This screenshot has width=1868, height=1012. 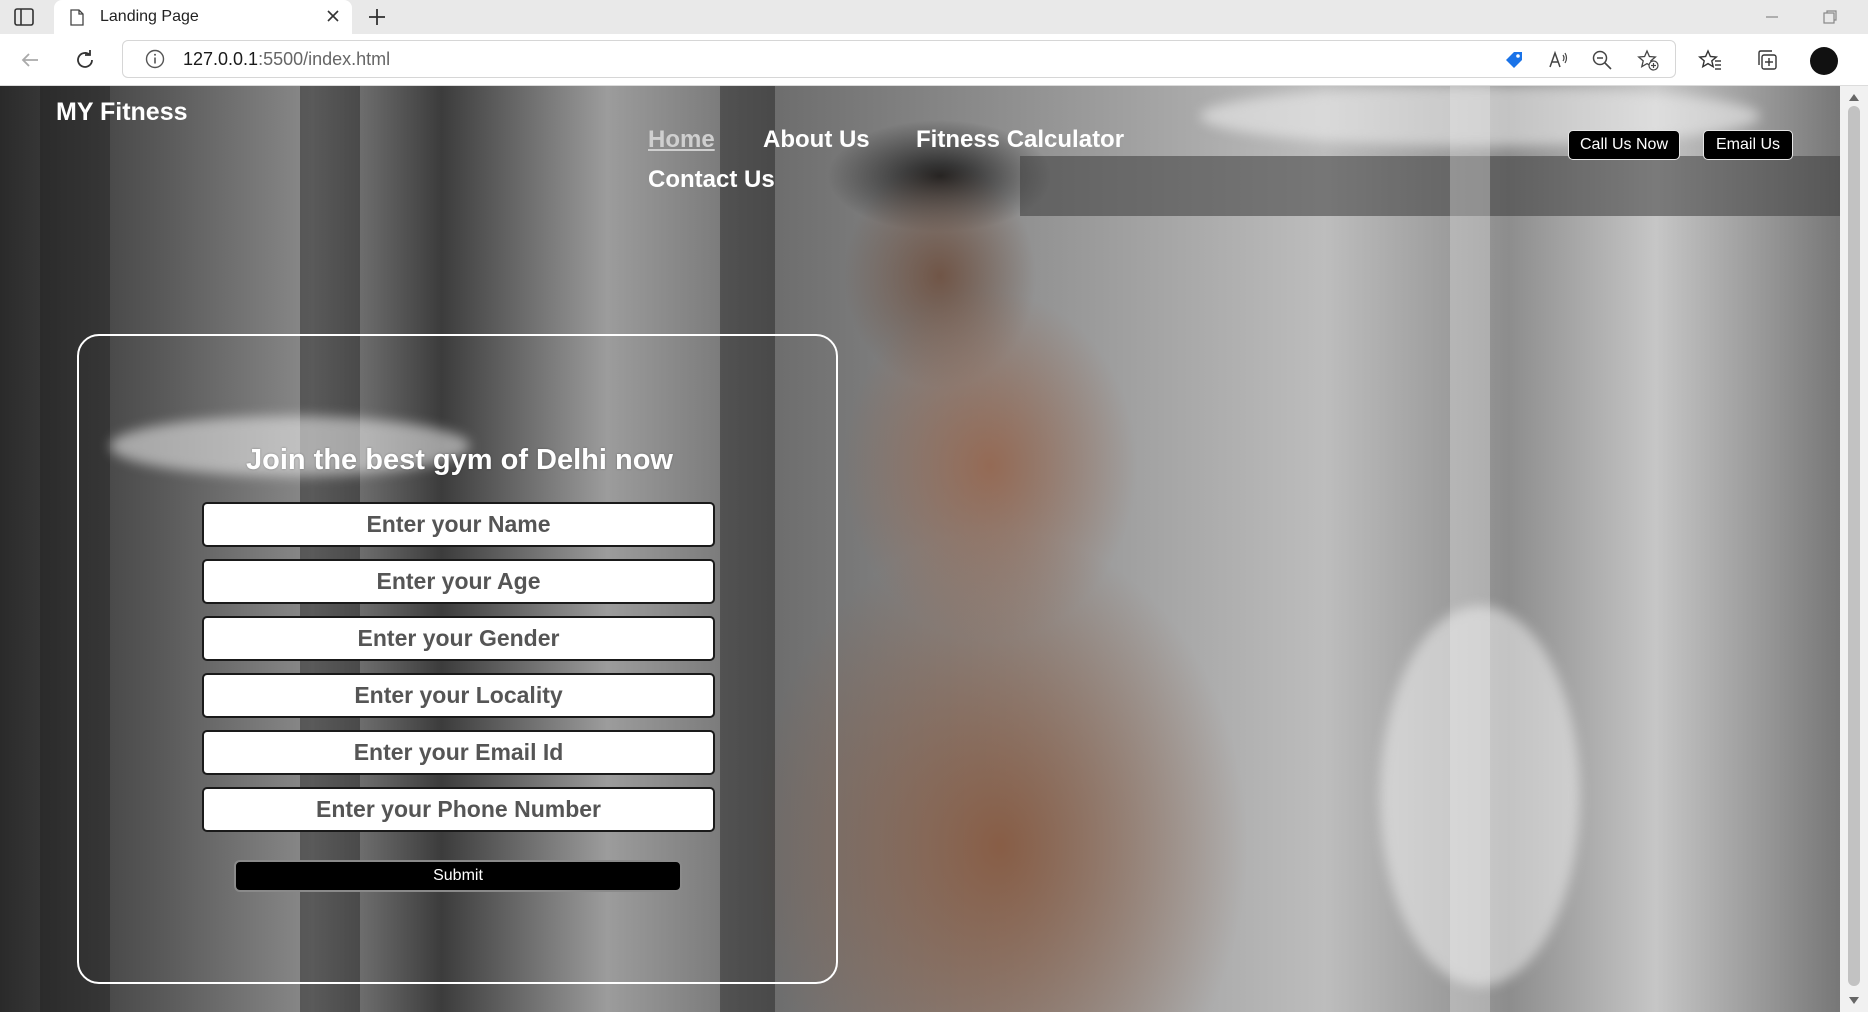 What do you see at coordinates (1480, 796) in the screenshot?
I see `background-light` at bounding box center [1480, 796].